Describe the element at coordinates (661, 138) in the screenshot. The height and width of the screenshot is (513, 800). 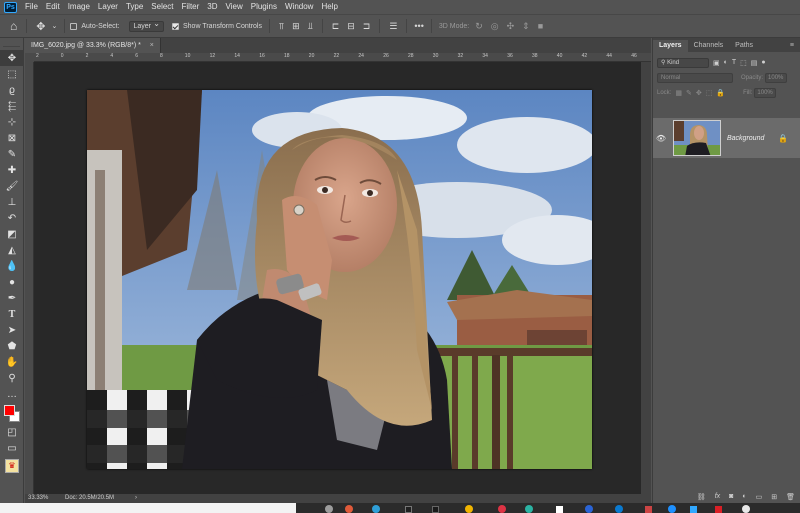
I see `visibility-eye-icon: 👁` at that location.